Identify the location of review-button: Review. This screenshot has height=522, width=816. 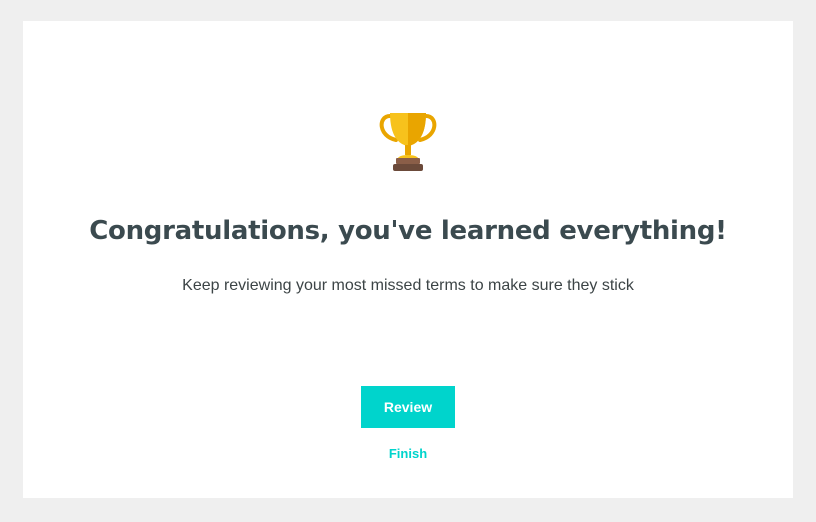
(408, 407).